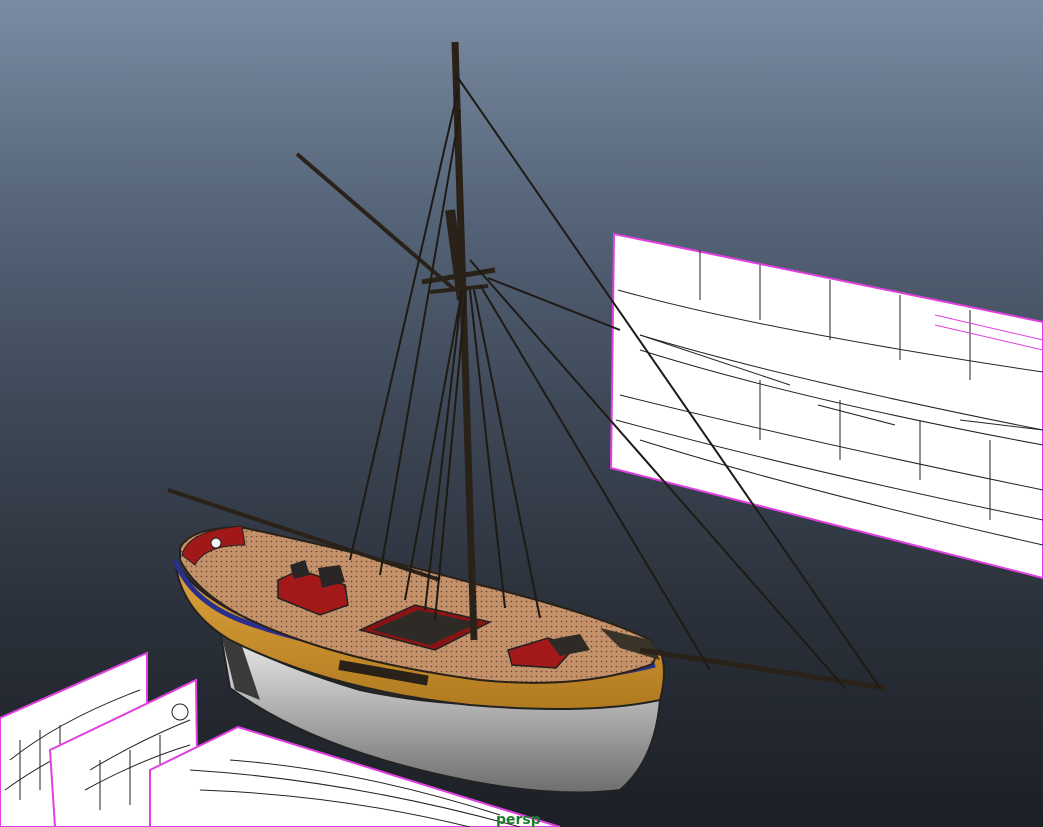 This screenshot has height=827, width=1043. Describe the element at coordinates (518, 819) in the screenshot. I see `camera-label: persp` at that location.